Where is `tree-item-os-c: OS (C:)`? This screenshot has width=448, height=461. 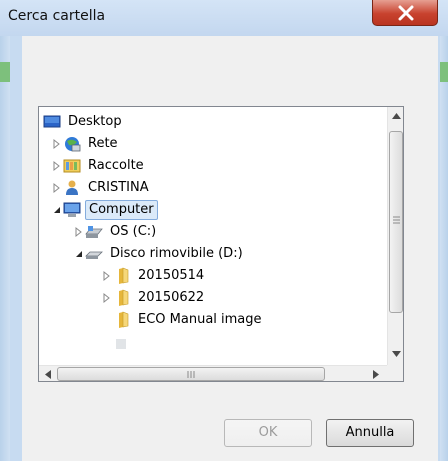
tree-item-os-c: OS (C:) is located at coordinates (116, 232).